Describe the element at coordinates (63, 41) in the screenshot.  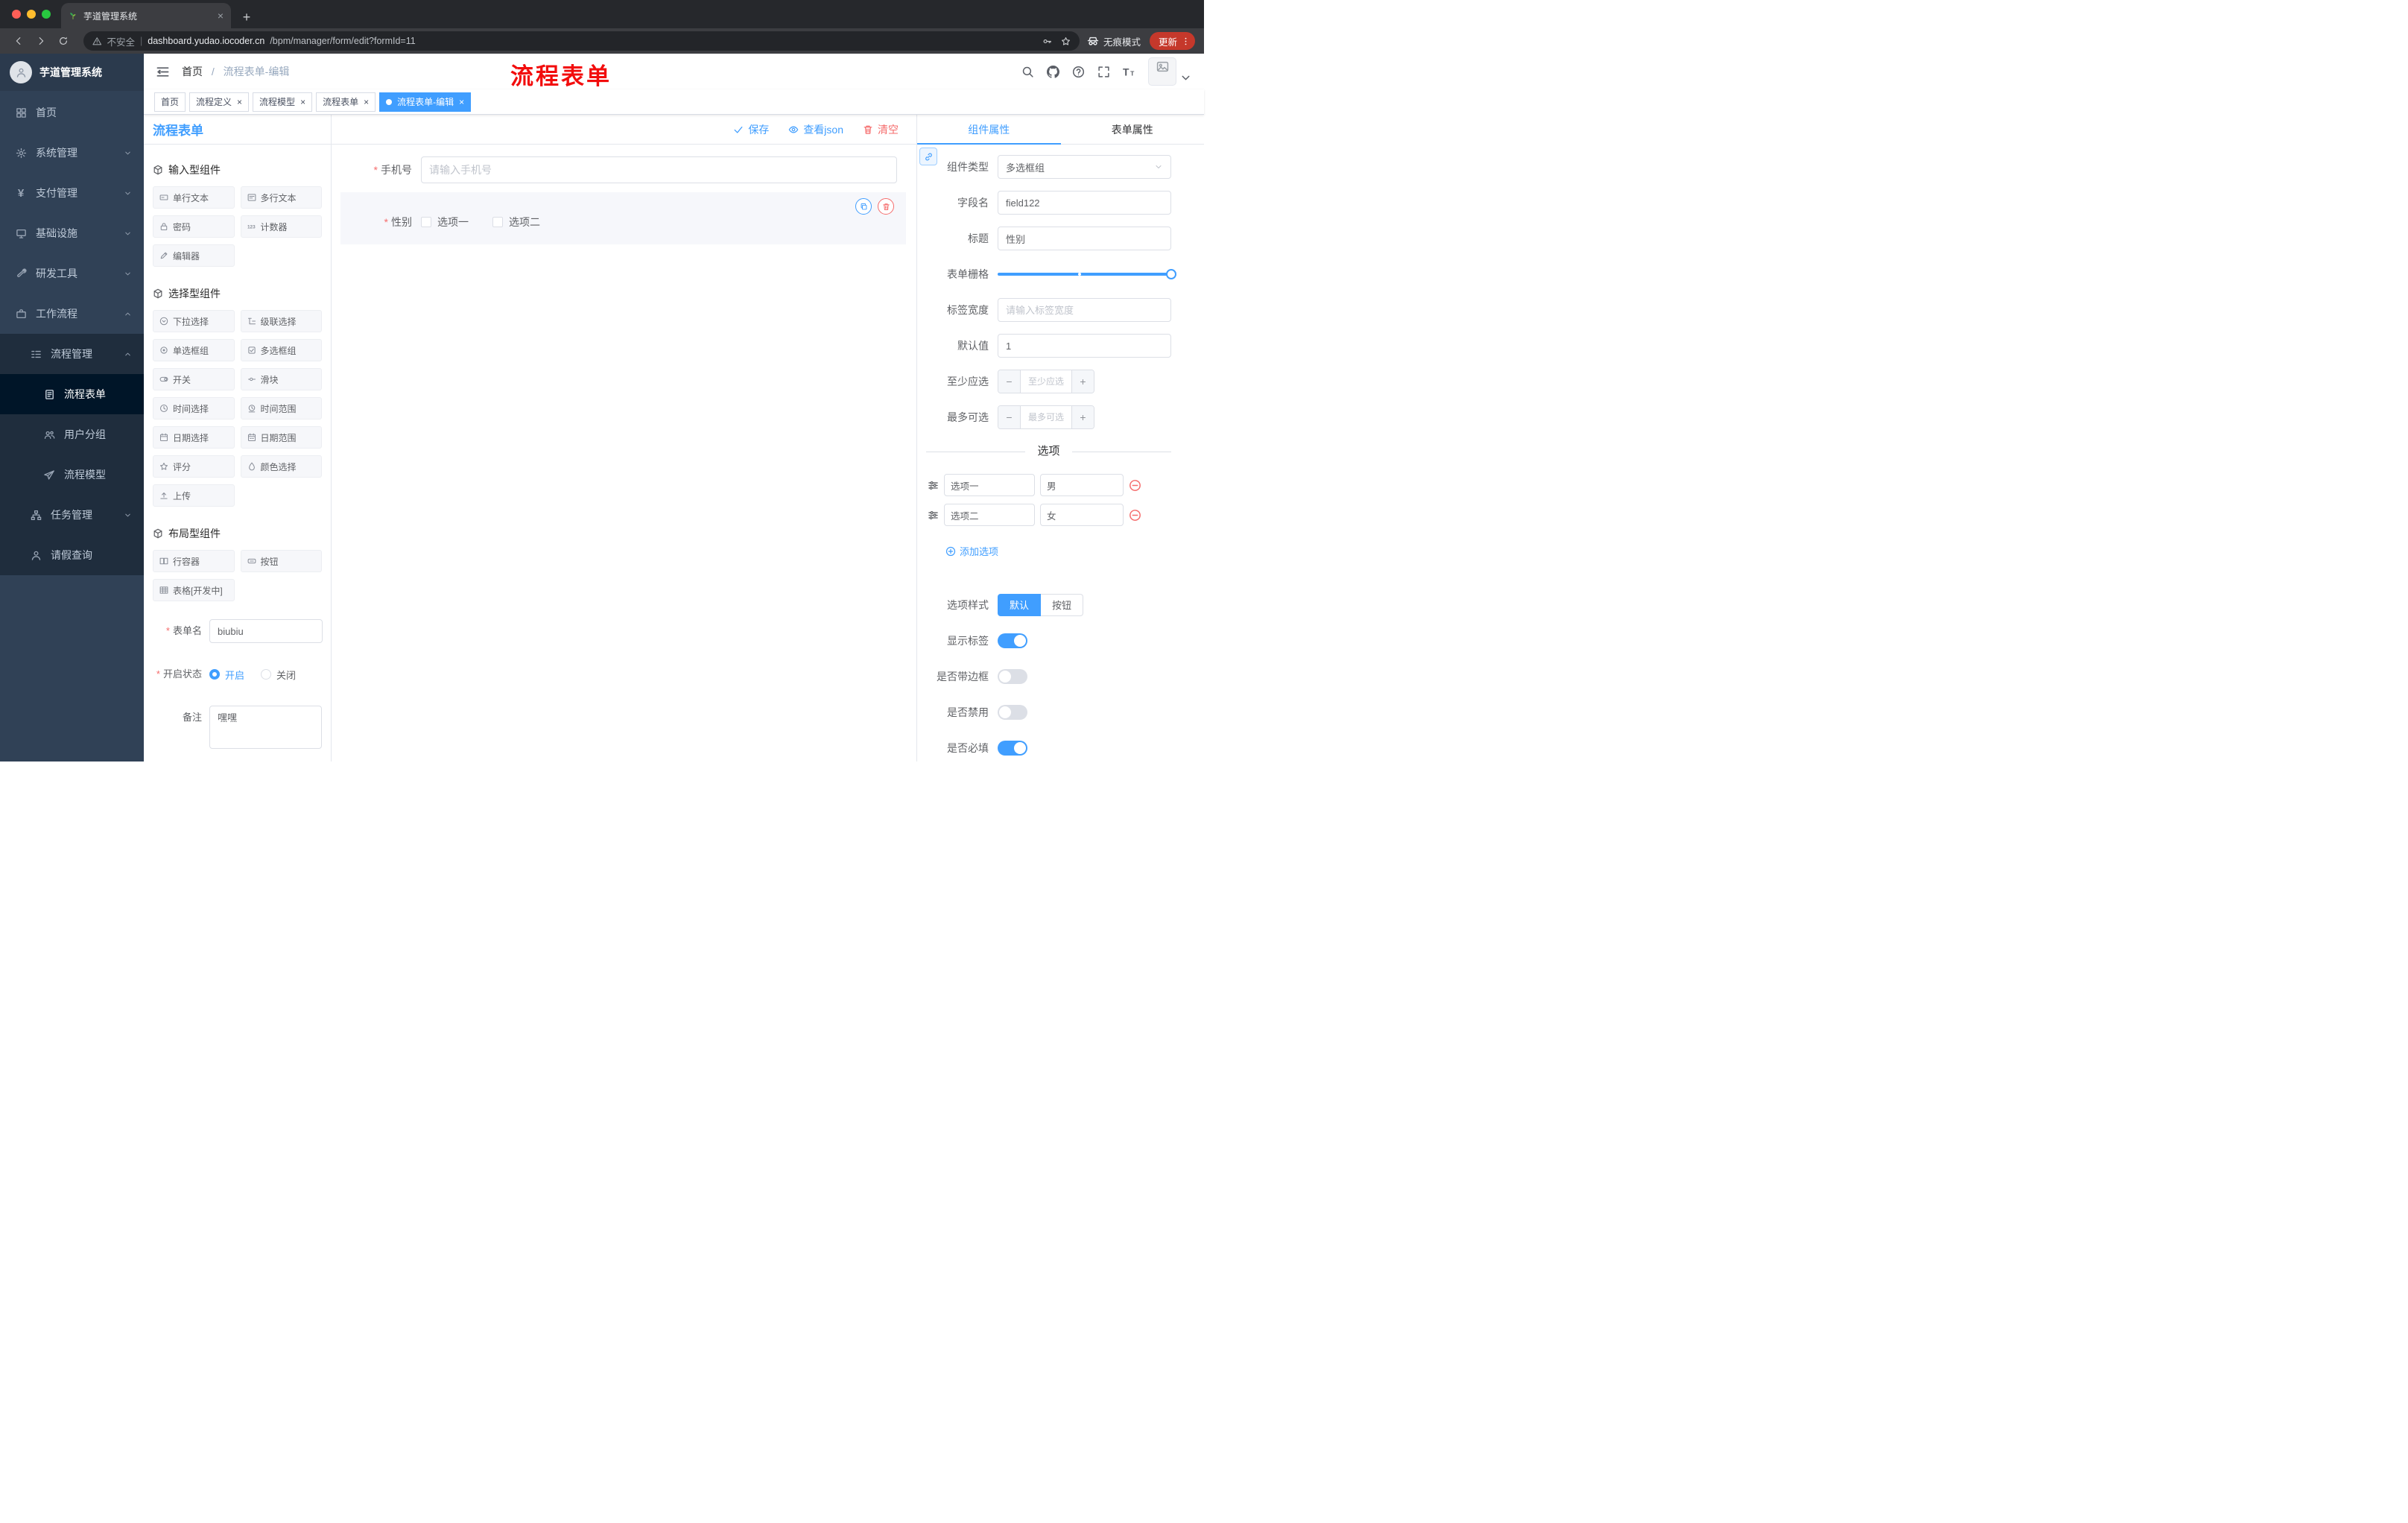
I see `reload-icon` at that location.